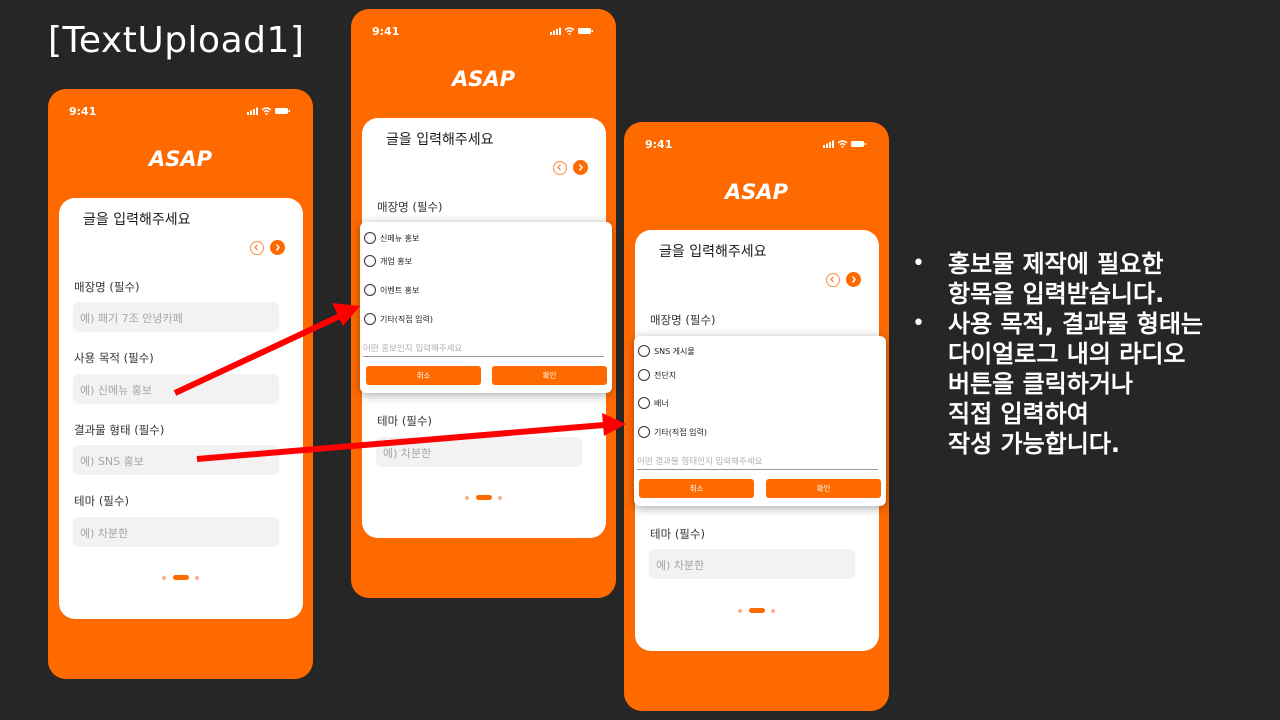 The height and width of the screenshot is (720, 1280). Describe the element at coordinates (400, 442) in the screenshot. I see `arrow-to-format-dialog` at that location.